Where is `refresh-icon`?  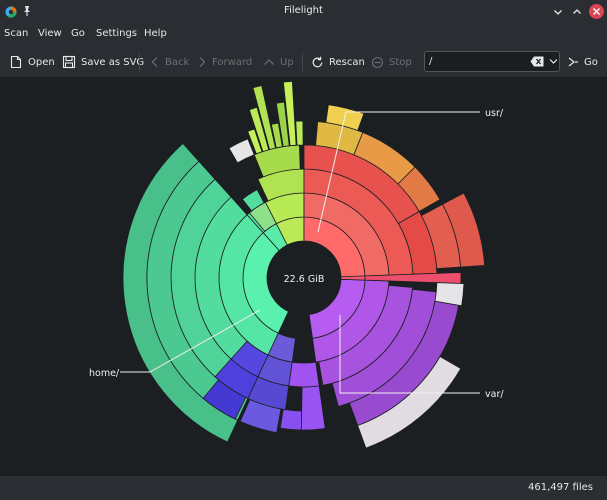 refresh-icon is located at coordinates (317, 62).